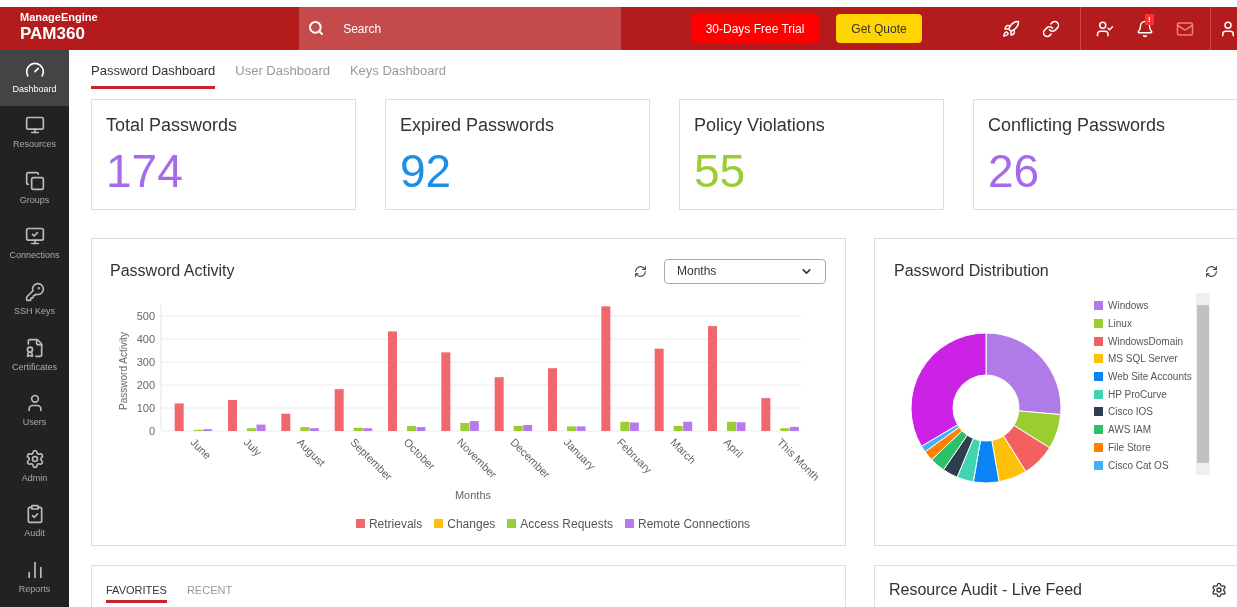 This screenshot has height=607, width=1237. What do you see at coordinates (1138, 465) in the screenshot?
I see `legend-label: Cisco Cat OS` at bounding box center [1138, 465].